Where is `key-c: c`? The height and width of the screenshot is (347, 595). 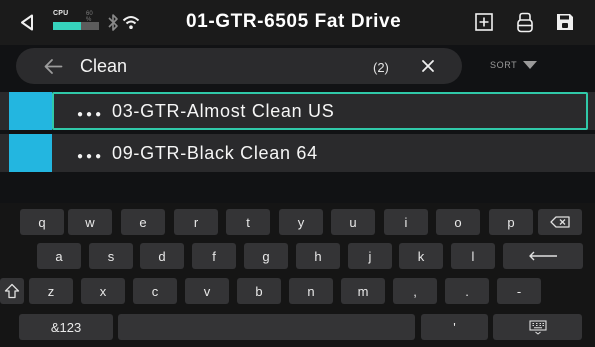 key-c: c is located at coordinates (155, 291).